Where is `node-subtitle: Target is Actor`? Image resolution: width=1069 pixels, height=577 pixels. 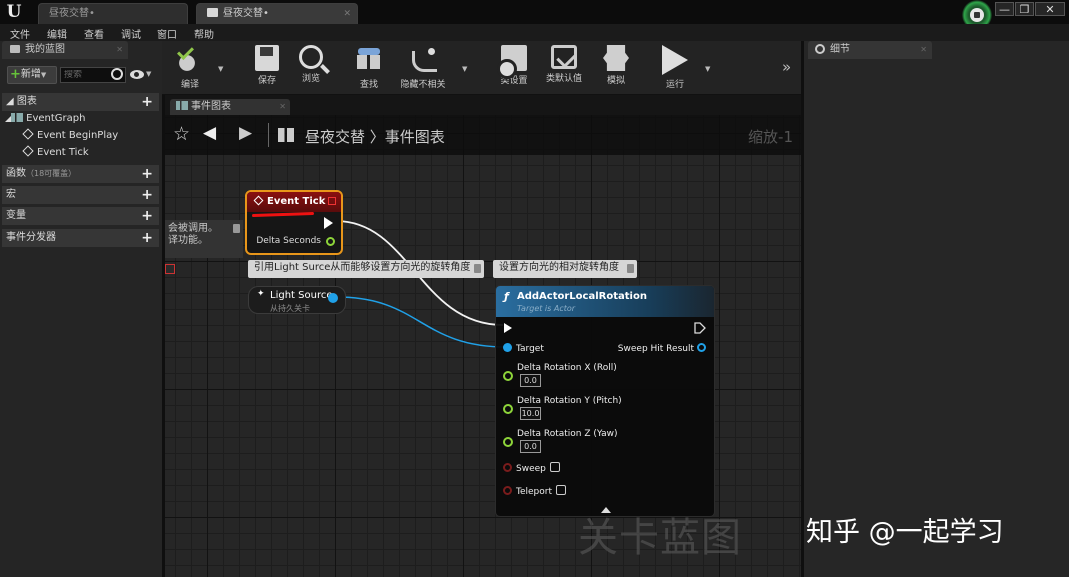
node-subtitle: Target is Actor is located at coordinates (546, 308).